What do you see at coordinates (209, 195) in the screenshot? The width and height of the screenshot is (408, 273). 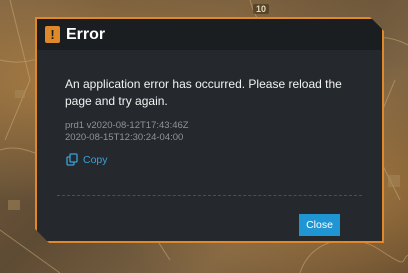 I see `dialog-divider` at bounding box center [209, 195].